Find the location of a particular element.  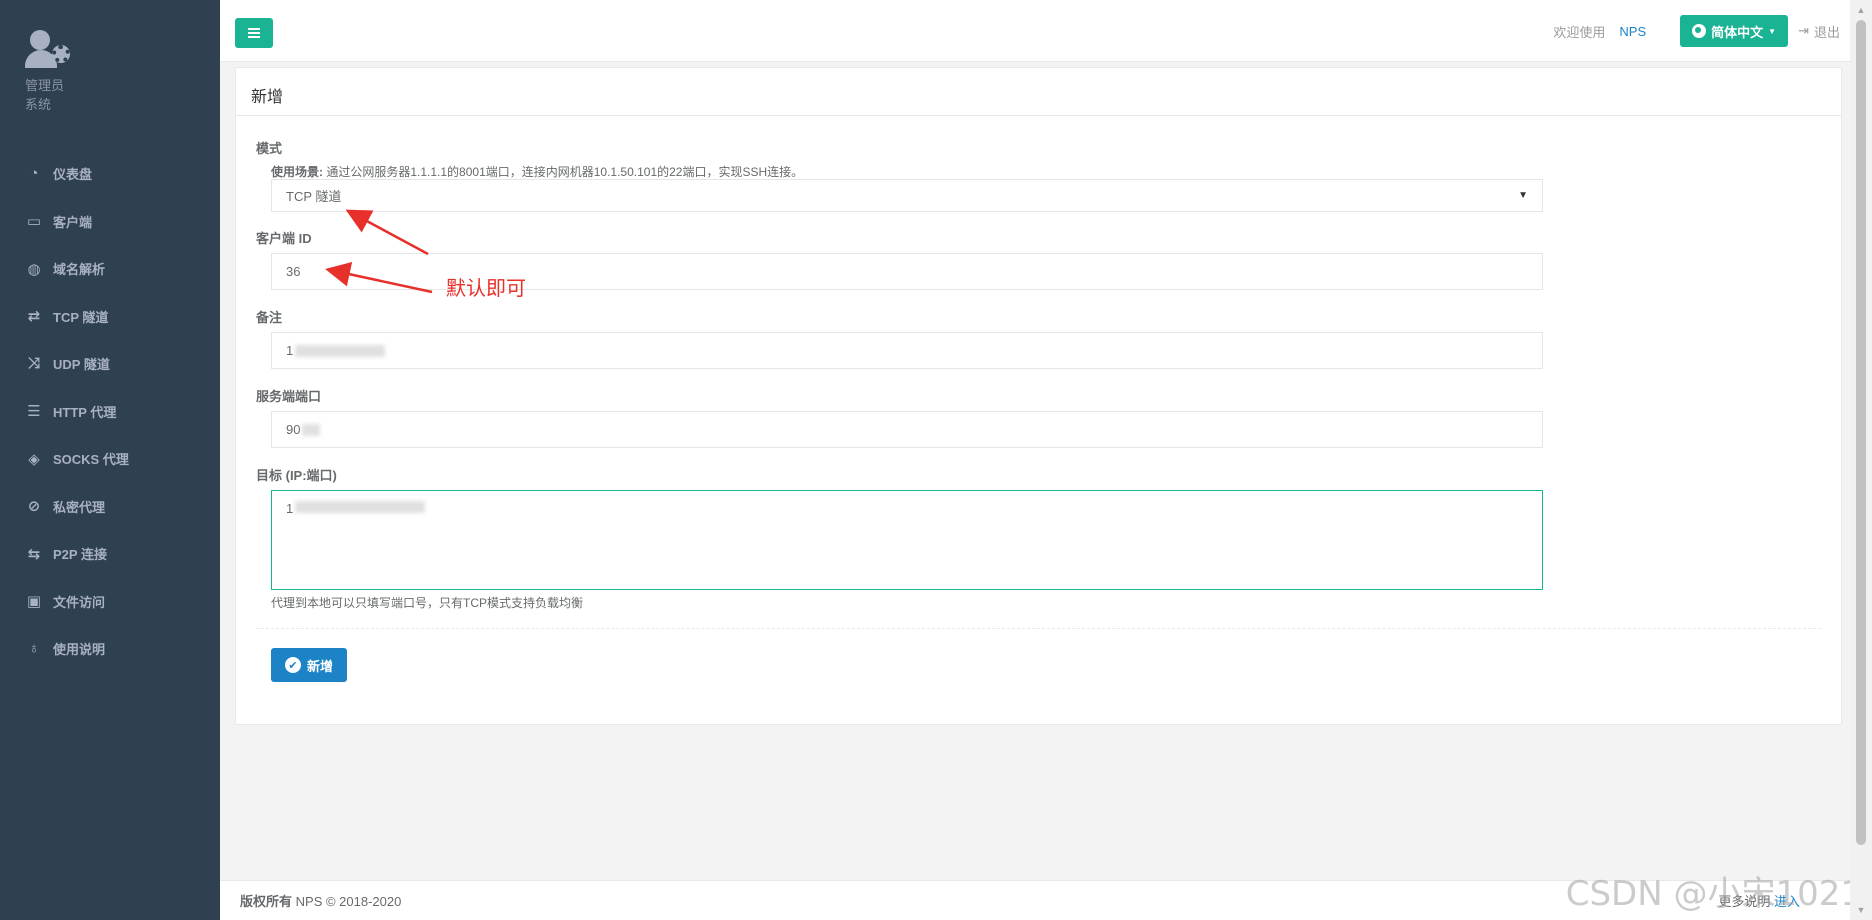

copyright-rest: NPS © 2018-2020 is located at coordinates (348, 901).